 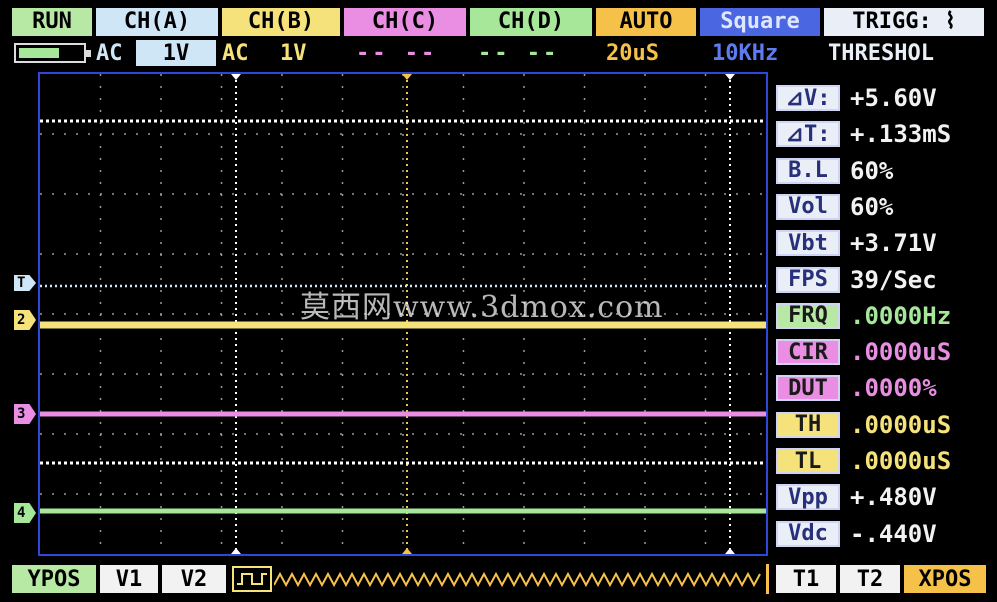 I want to click on measurement-label: Vol, so click(x=808, y=206).